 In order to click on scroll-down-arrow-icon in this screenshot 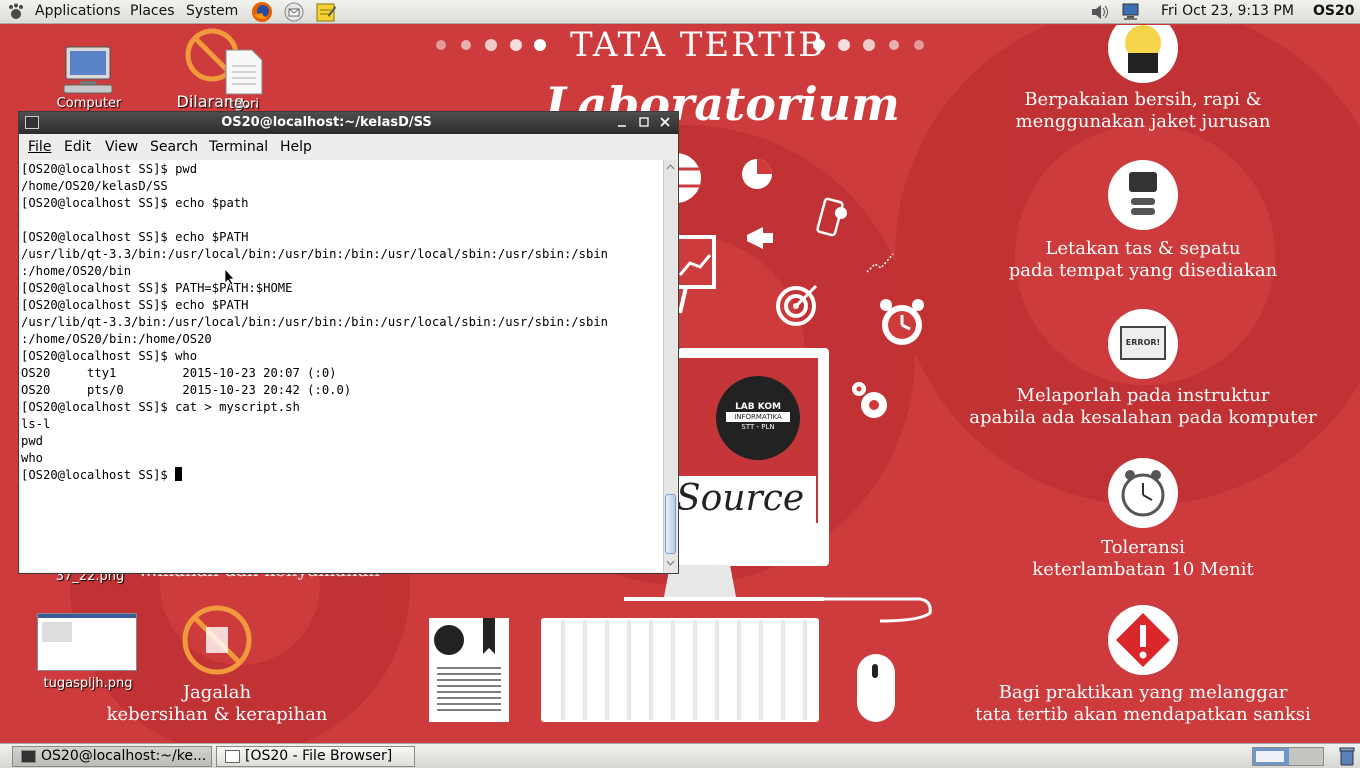, I will do `click(670, 563)`.